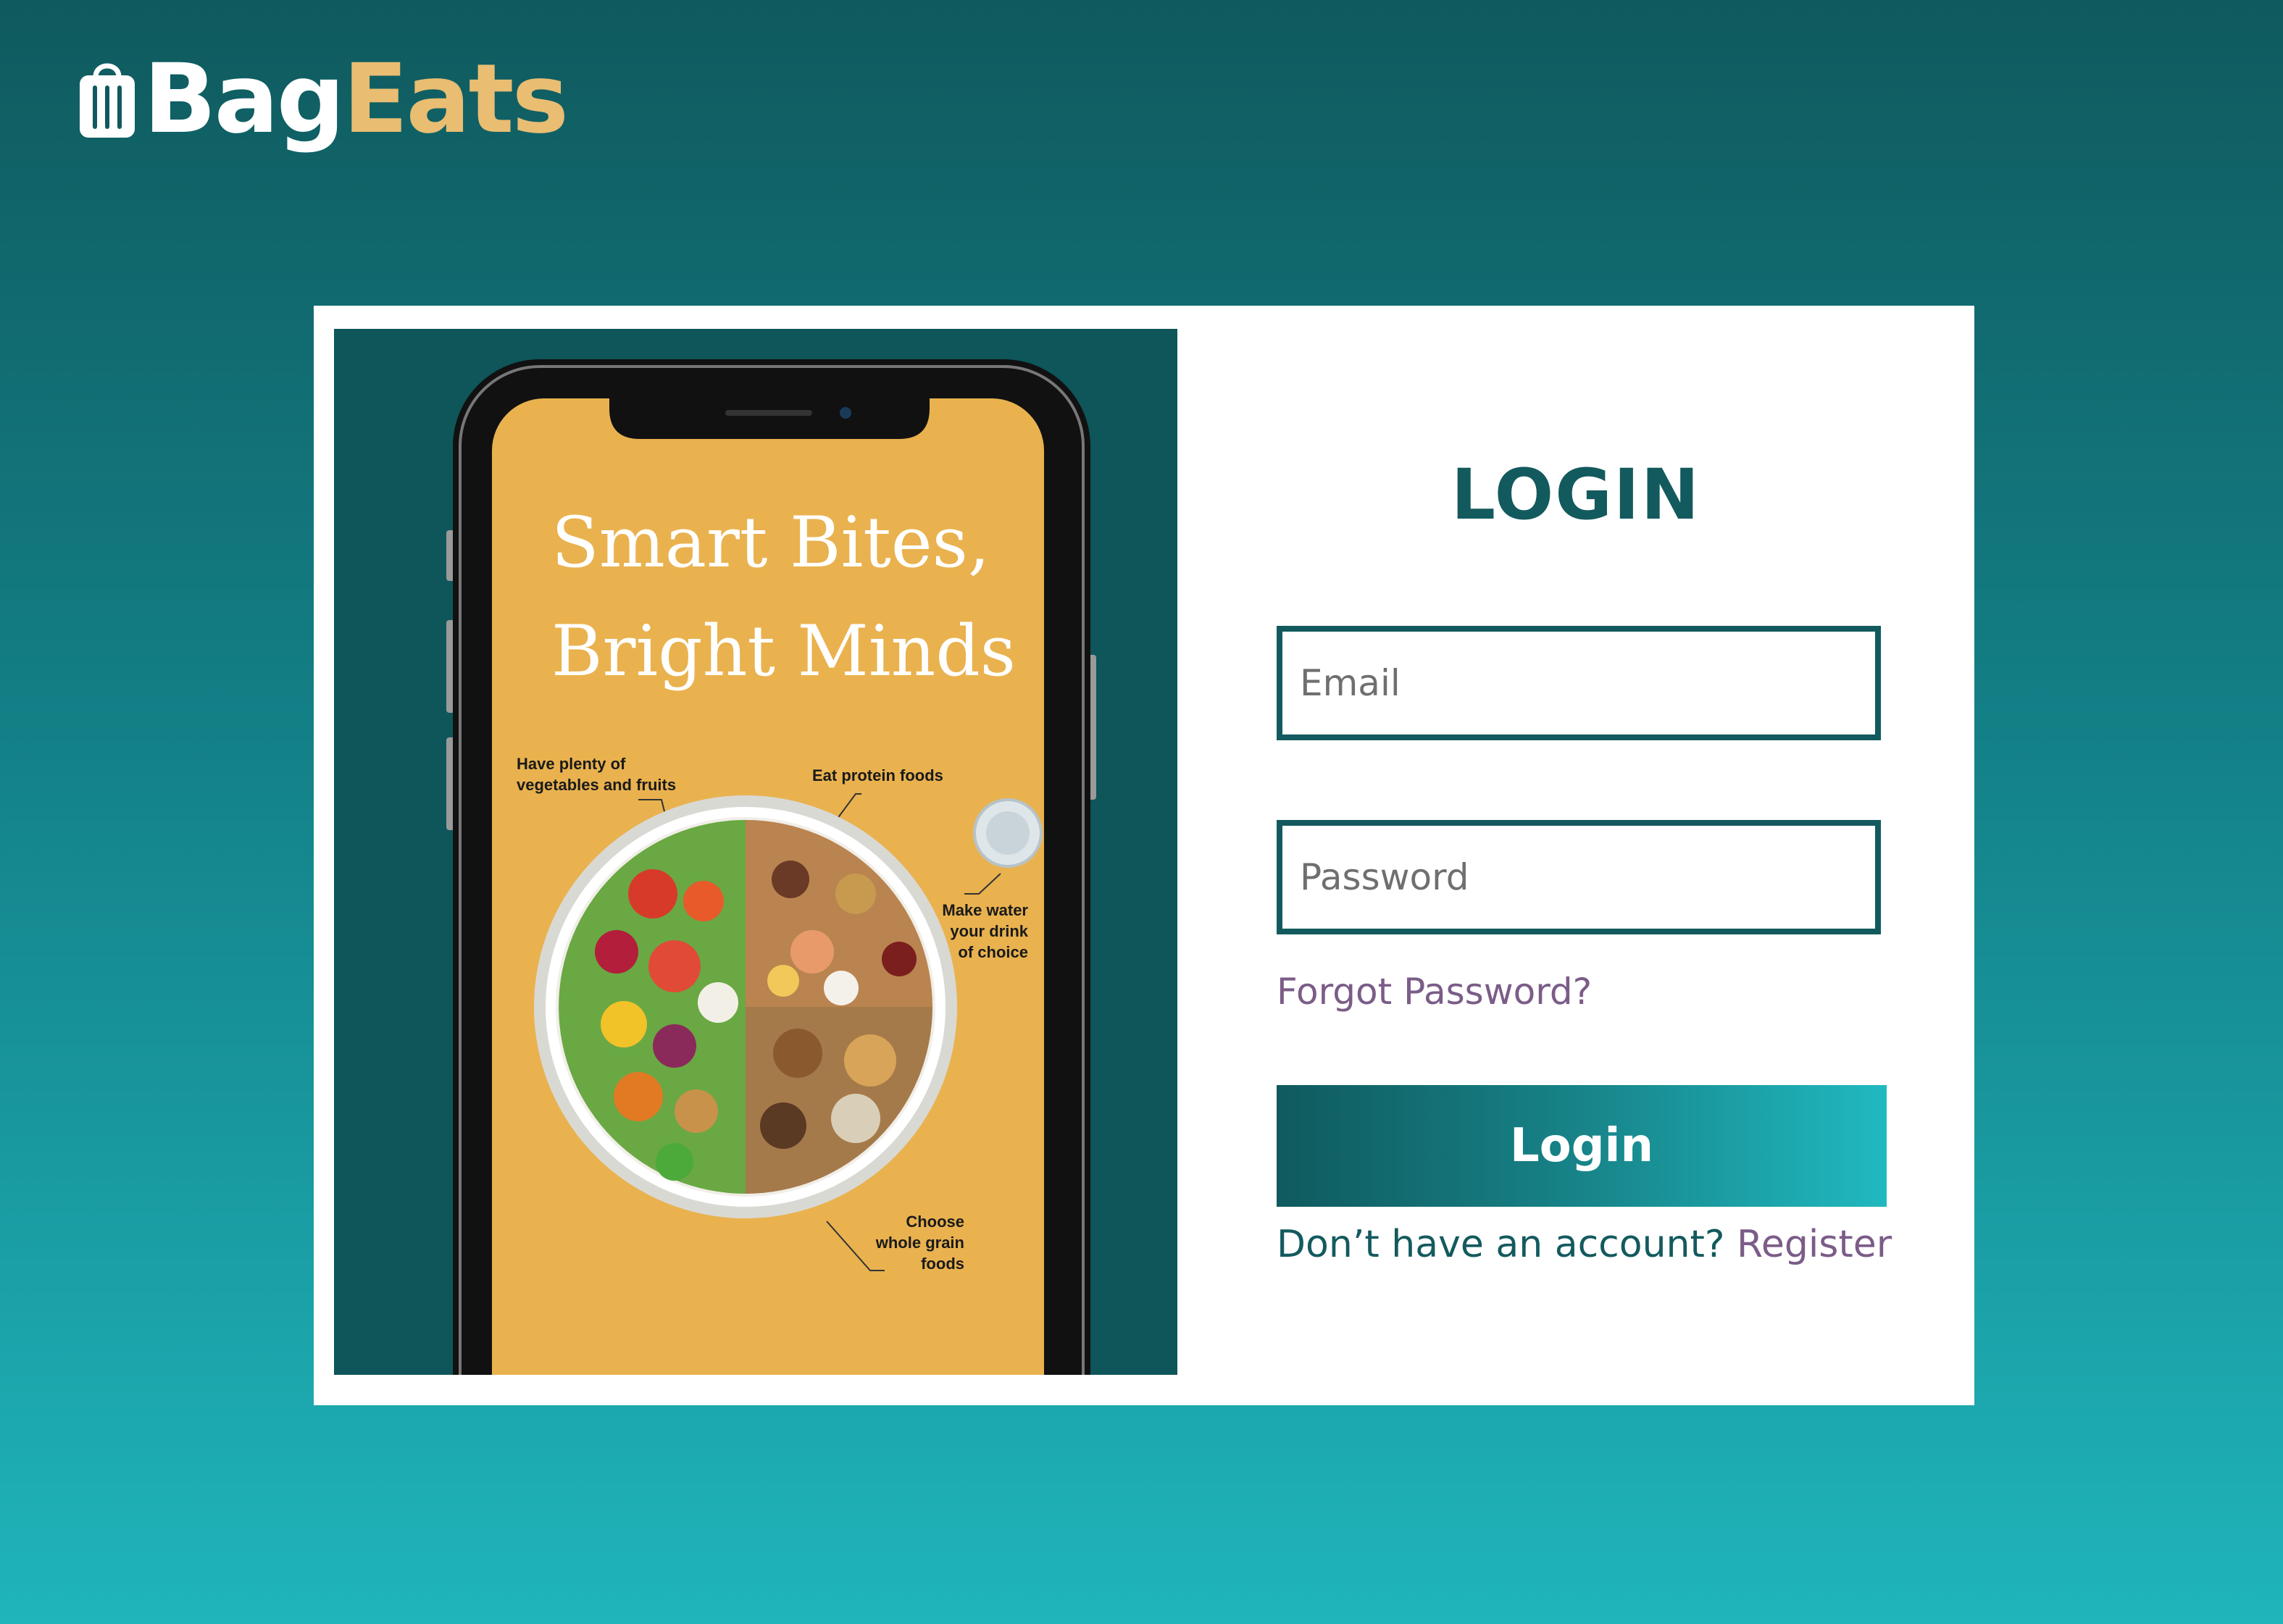 The image size is (2283, 1624). I want to click on email-field, so click(1579, 683).